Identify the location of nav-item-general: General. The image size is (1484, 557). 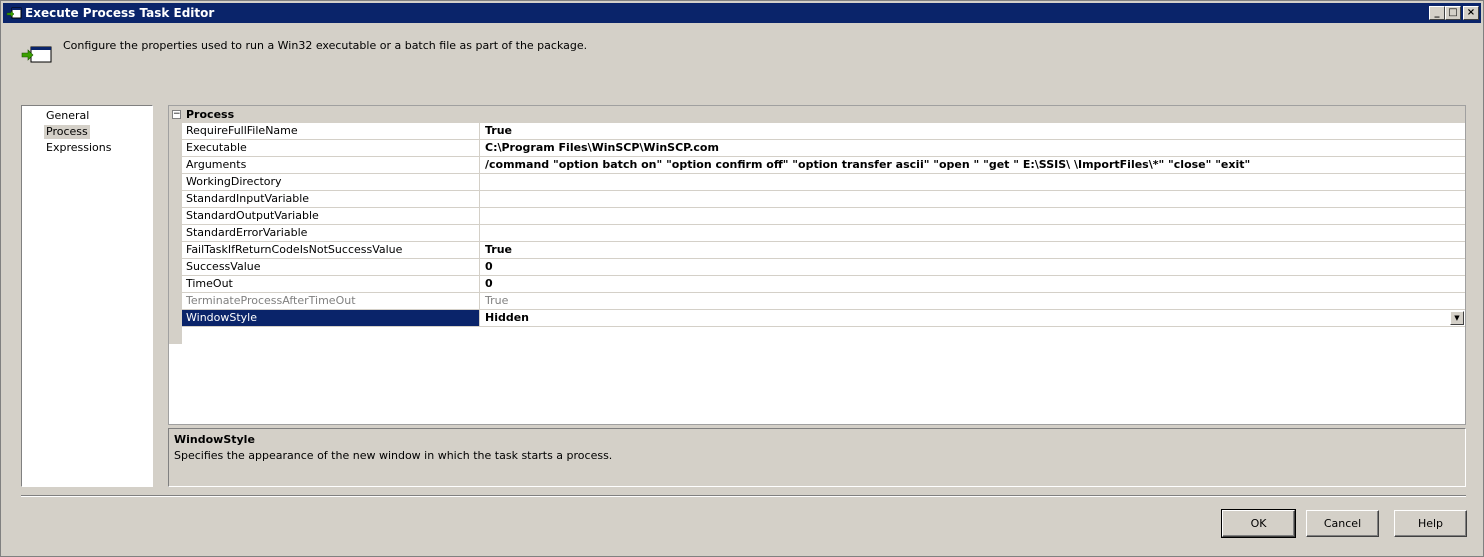
(67, 116).